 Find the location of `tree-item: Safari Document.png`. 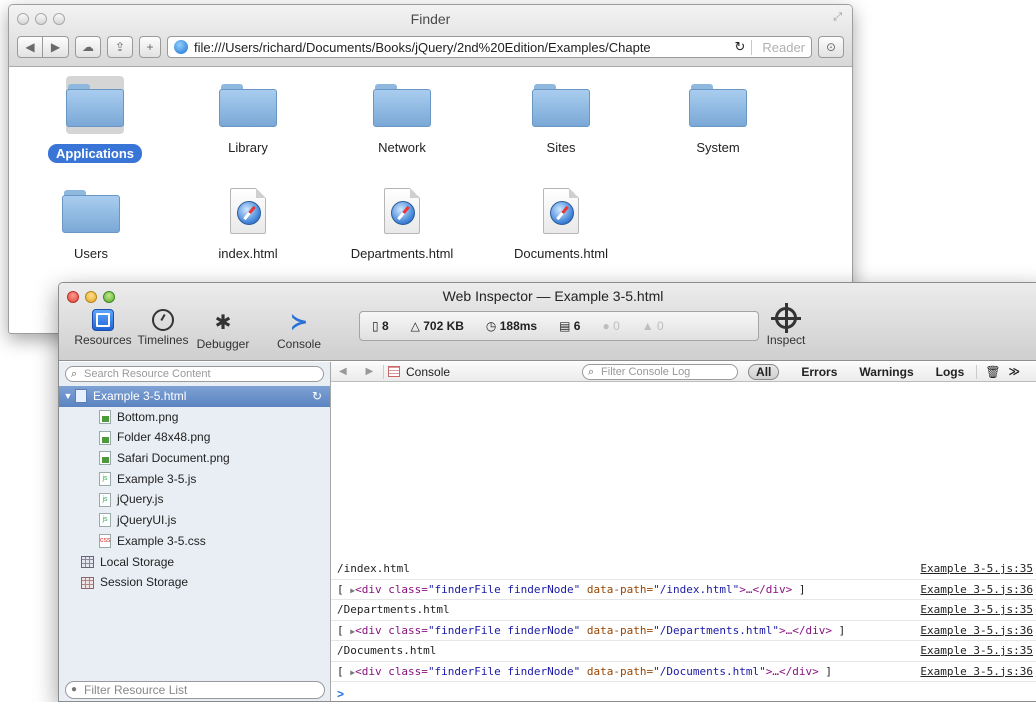

tree-item: Safari Document.png is located at coordinates (194, 458).